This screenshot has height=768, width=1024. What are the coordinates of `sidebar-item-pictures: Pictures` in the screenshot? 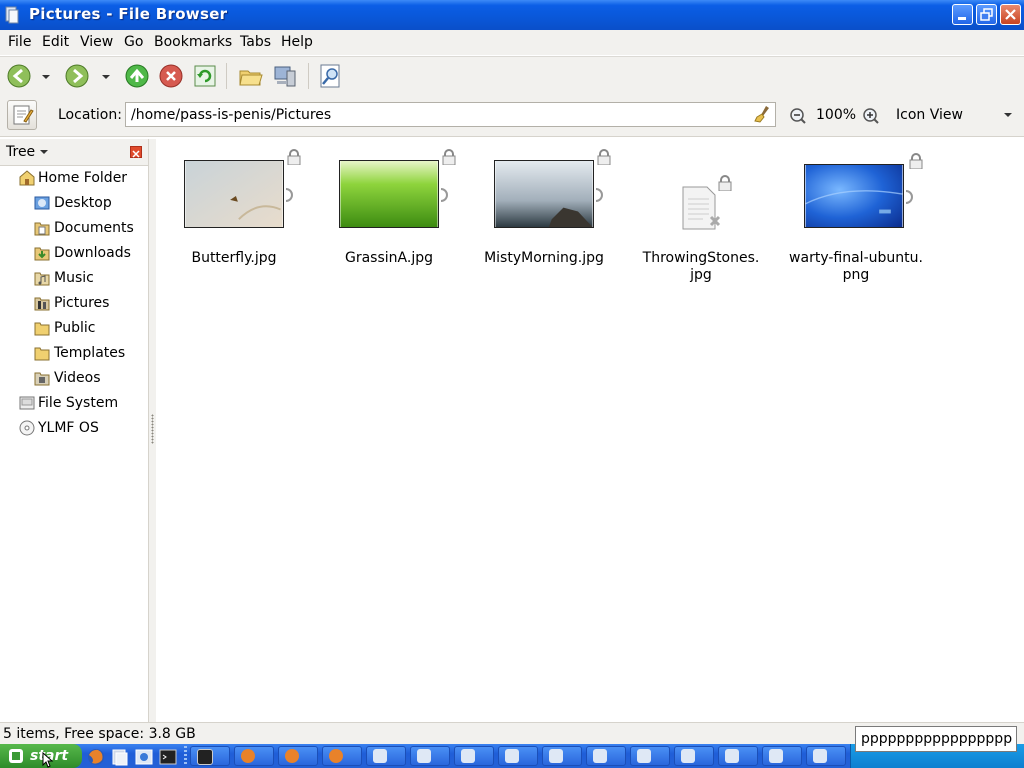 It's located at (74, 303).